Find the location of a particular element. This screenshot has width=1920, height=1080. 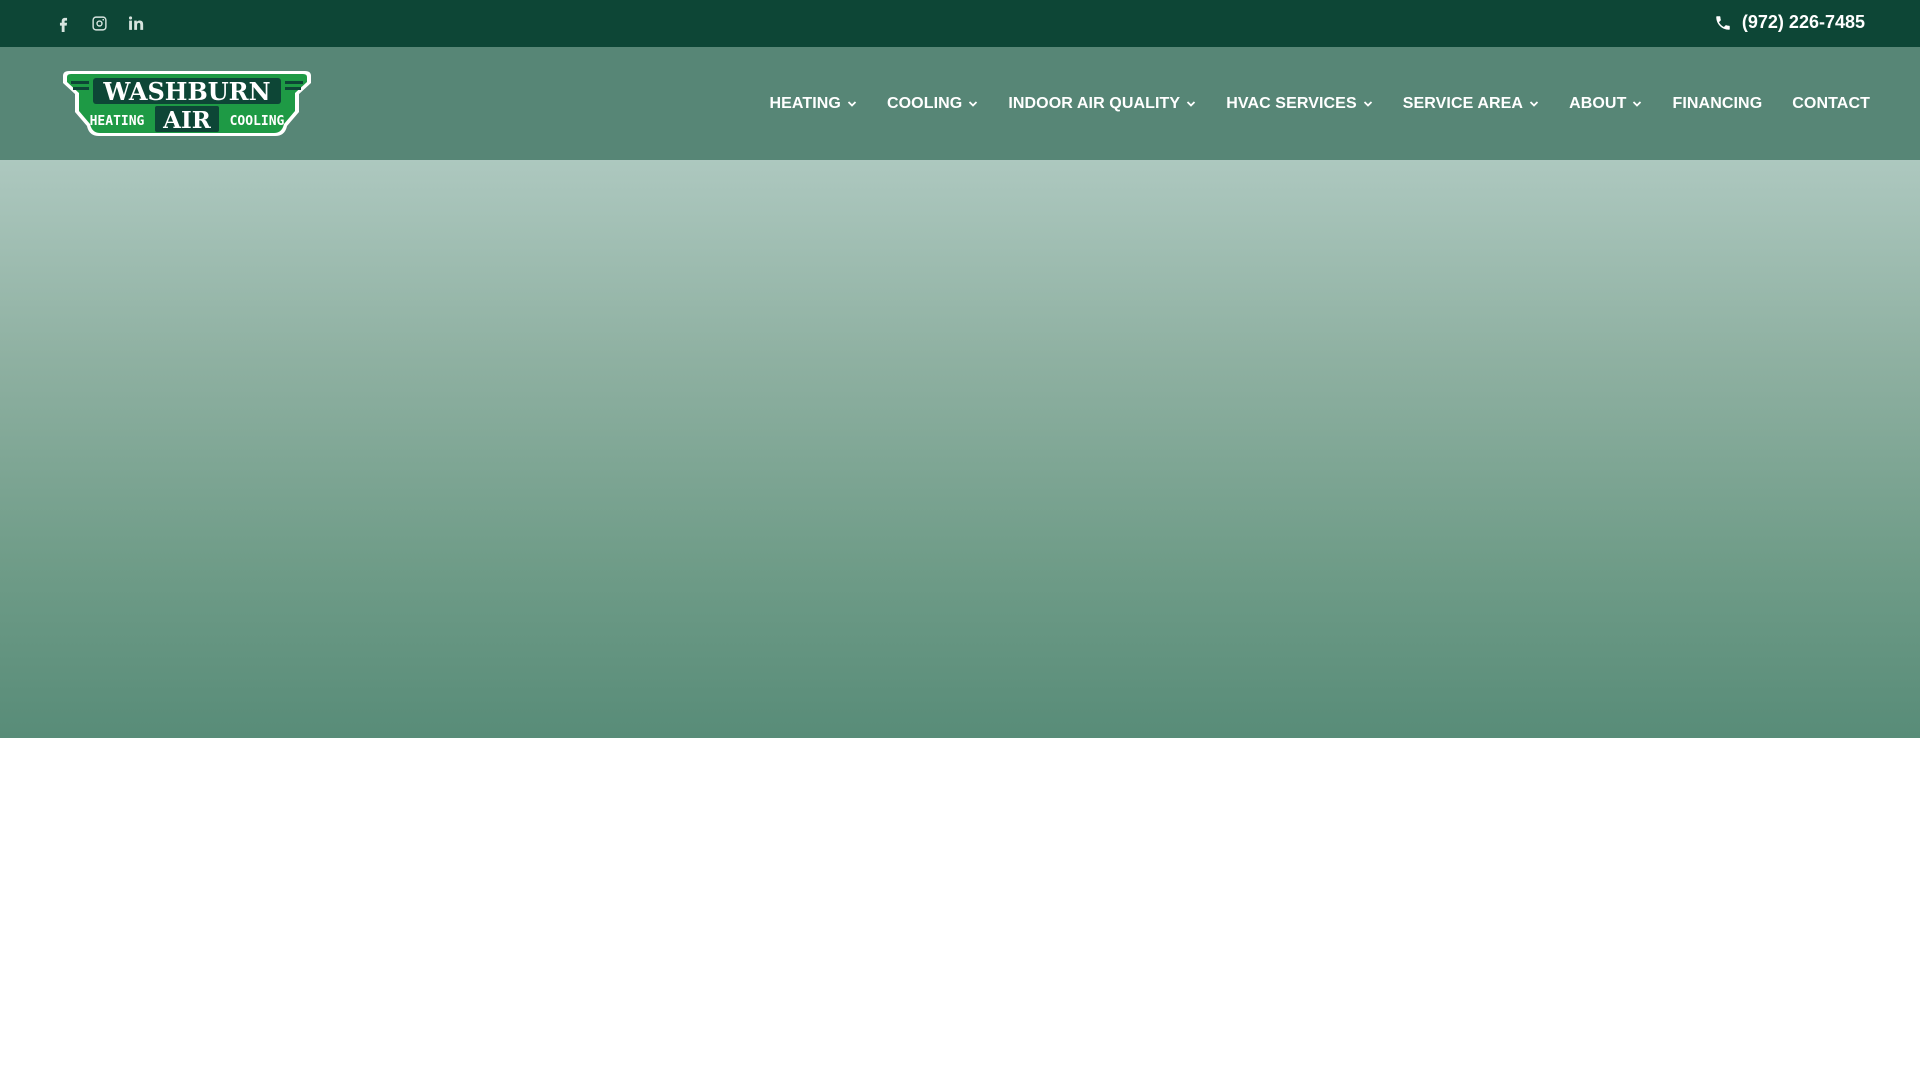

nav-about-label: ABOUT is located at coordinates (1598, 103).